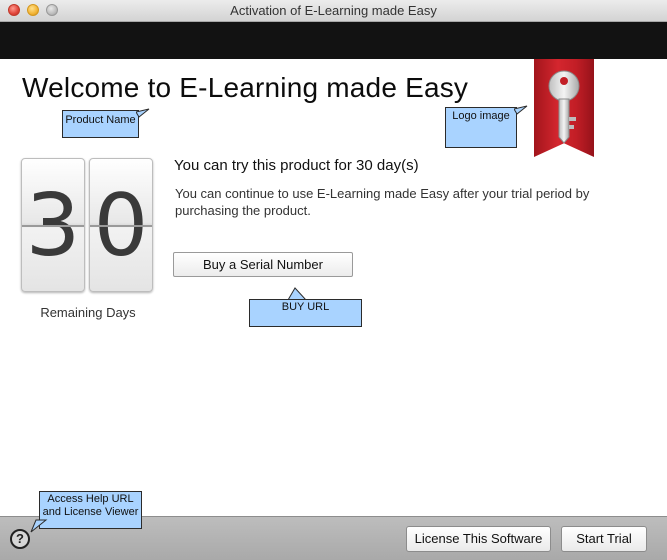 The width and height of the screenshot is (667, 560). What do you see at coordinates (296, 165) in the screenshot?
I see `trial-title: You can try this product for 30 day(s)` at bounding box center [296, 165].